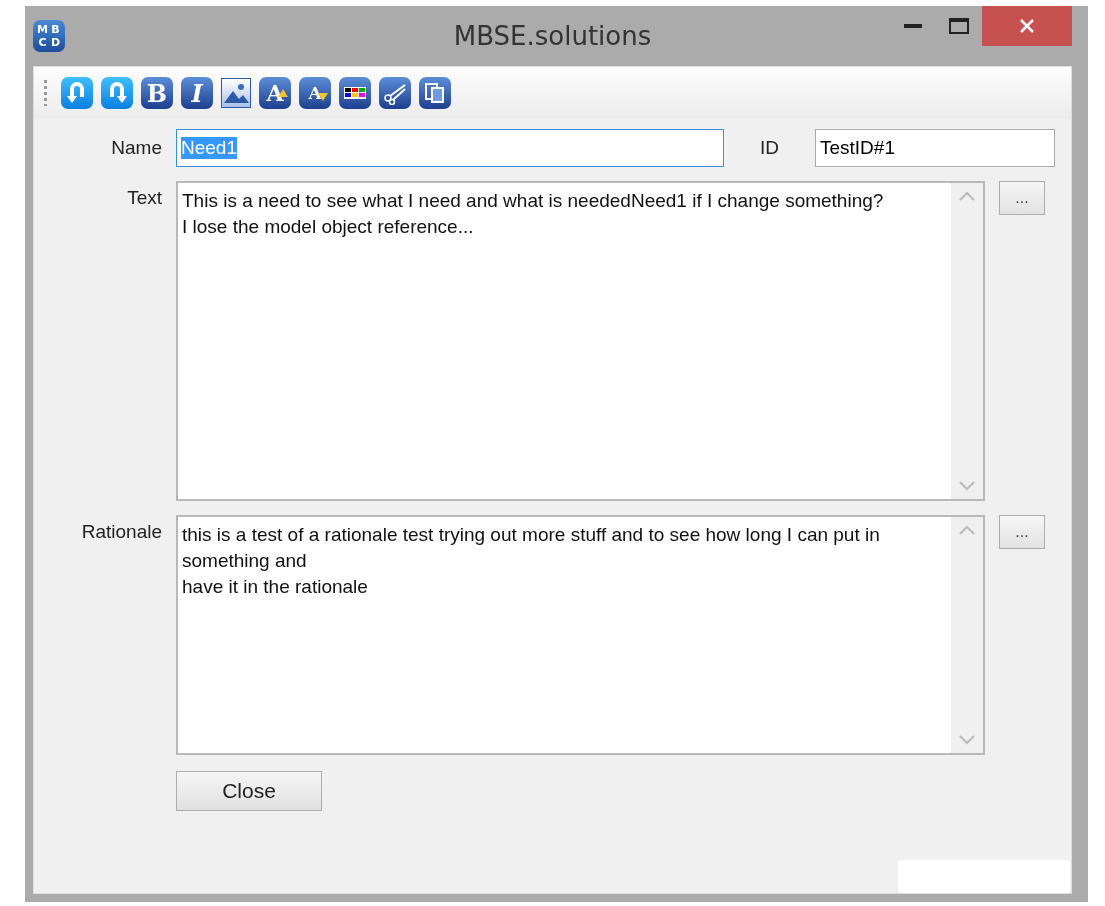 Image resolution: width=1105 pixels, height=906 pixels. I want to click on window-title: MBSE.solutions, so click(552, 36).